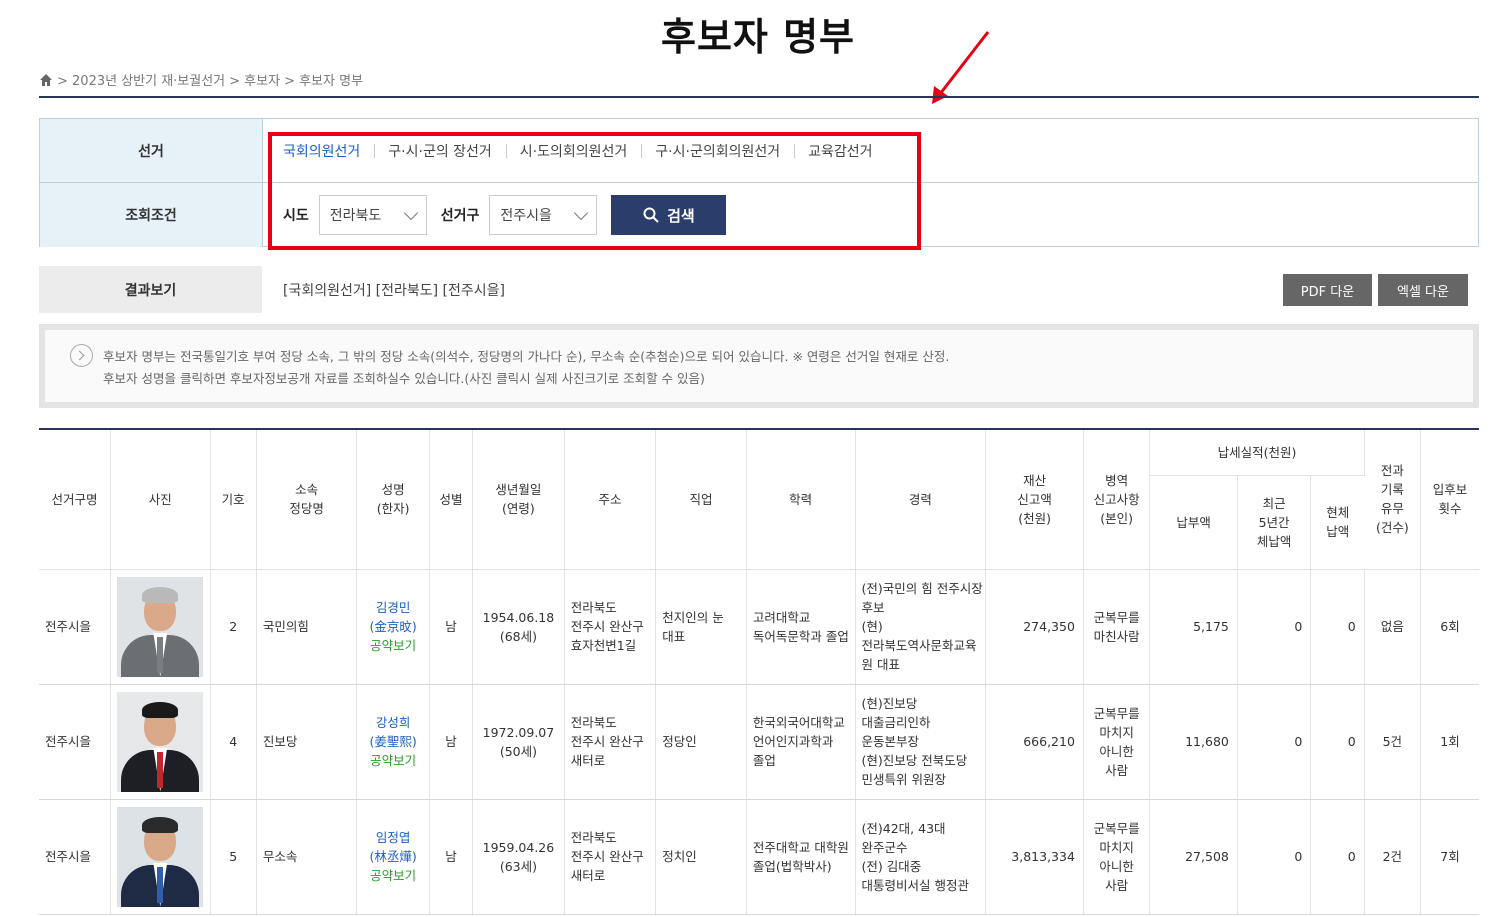 This screenshot has width=1490, height=917. Describe the element at coordinates (1337, 742) in the screenshot. I see `cell-tax-current: 0` at that location.